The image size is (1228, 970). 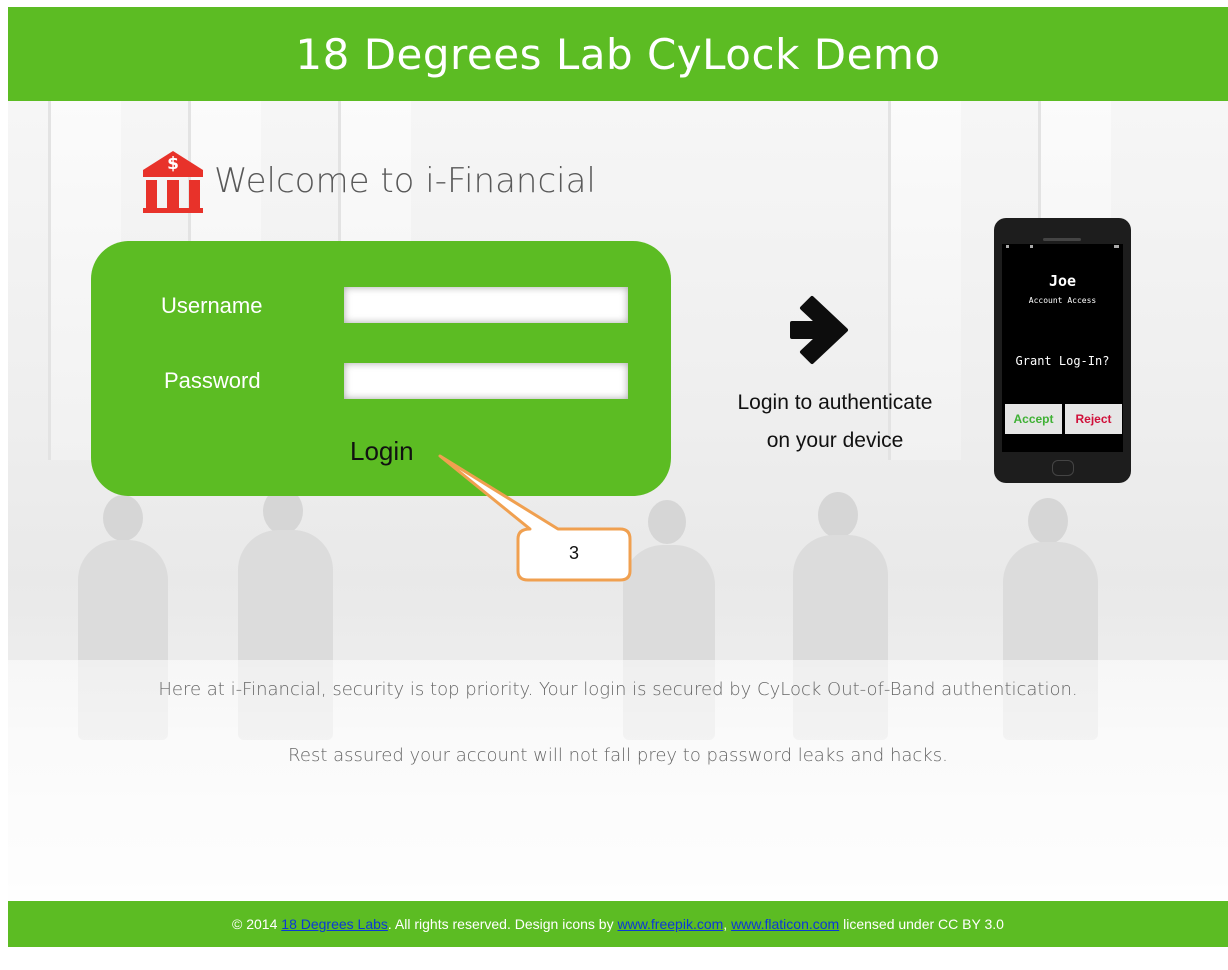 I want to click on password-label: Password, so click(x=212, y=380).